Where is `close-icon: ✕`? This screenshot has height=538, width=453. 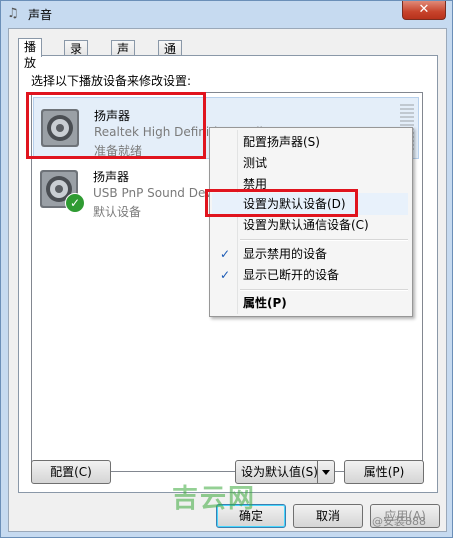
close-icon: ✕ is located at coordinates (424, 9).